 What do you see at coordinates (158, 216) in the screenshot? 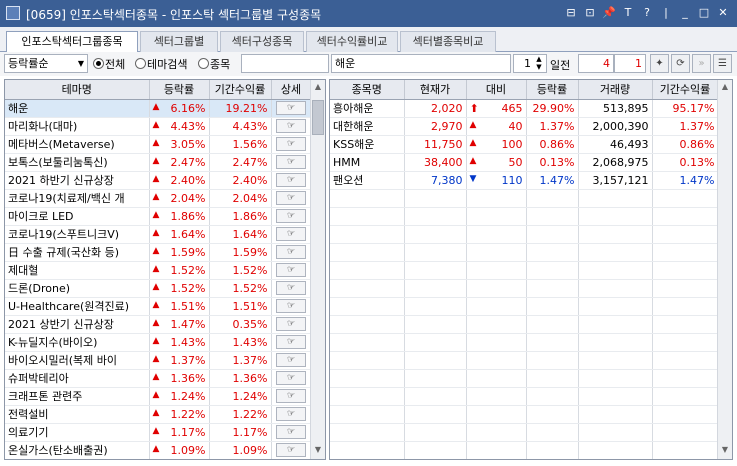
I see `theme-row: 마이크로 LED1.86%1.86%☞` at bounding box center [158, 216].